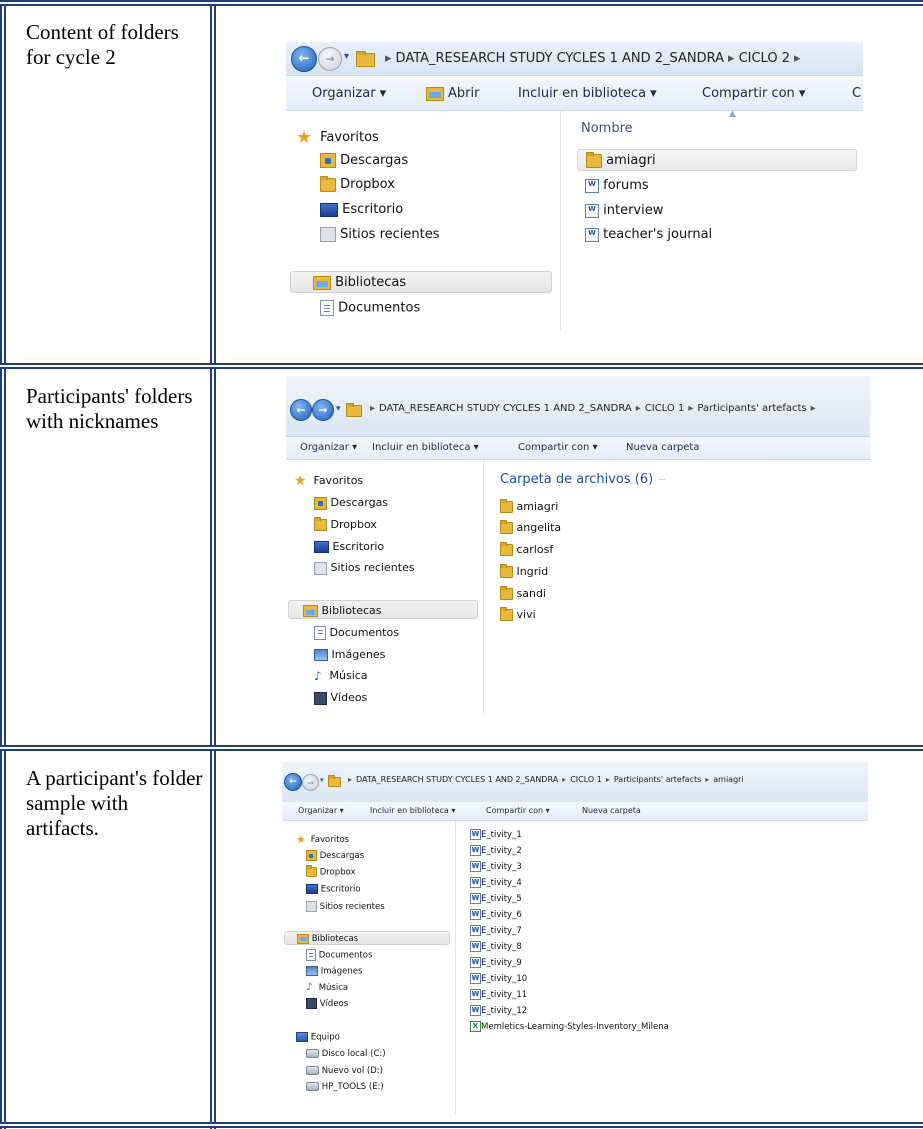 This screenshot has height=1129, width=923. Describe the element at coordinates (496, 962) in the screenshot. I see `file-item-document: E_tivity_9` at that location.